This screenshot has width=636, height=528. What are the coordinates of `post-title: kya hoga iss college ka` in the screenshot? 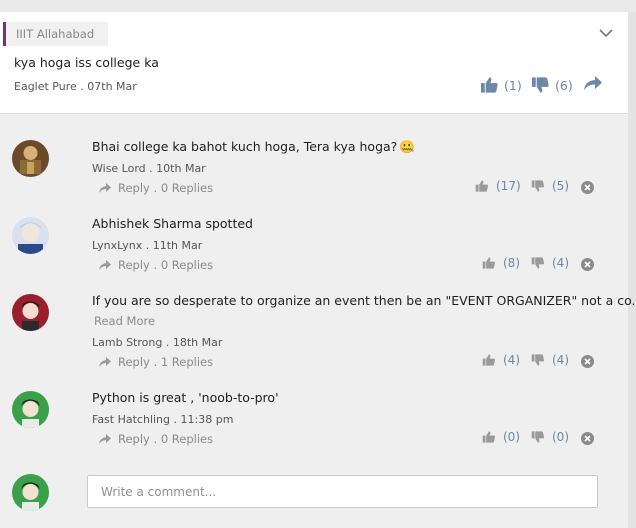 It's located at (86, 62).